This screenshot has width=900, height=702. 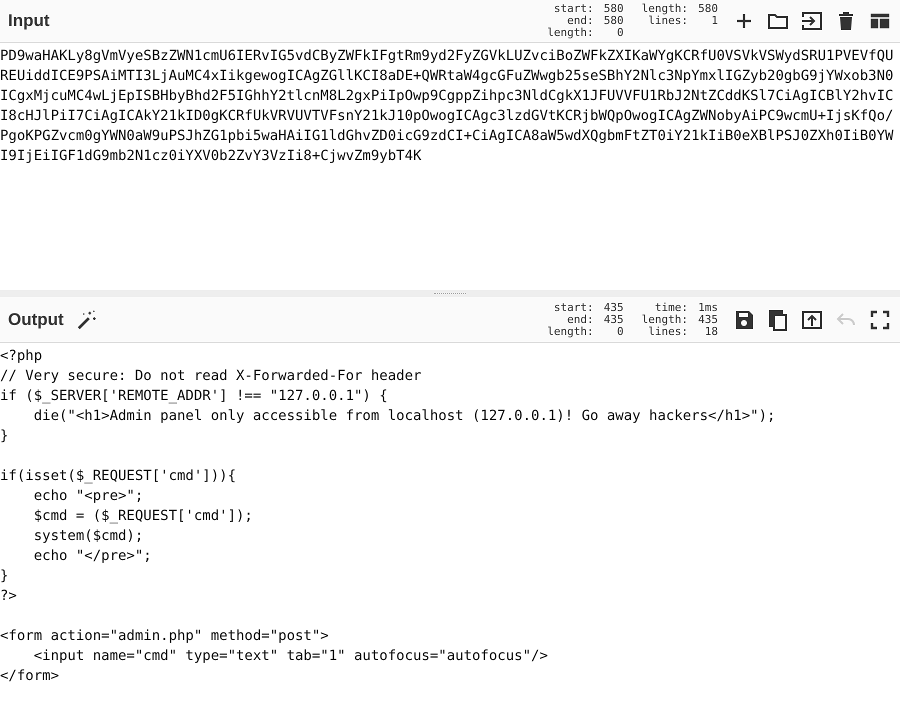 I want to click on import-icon, so click(x=812, y=21).